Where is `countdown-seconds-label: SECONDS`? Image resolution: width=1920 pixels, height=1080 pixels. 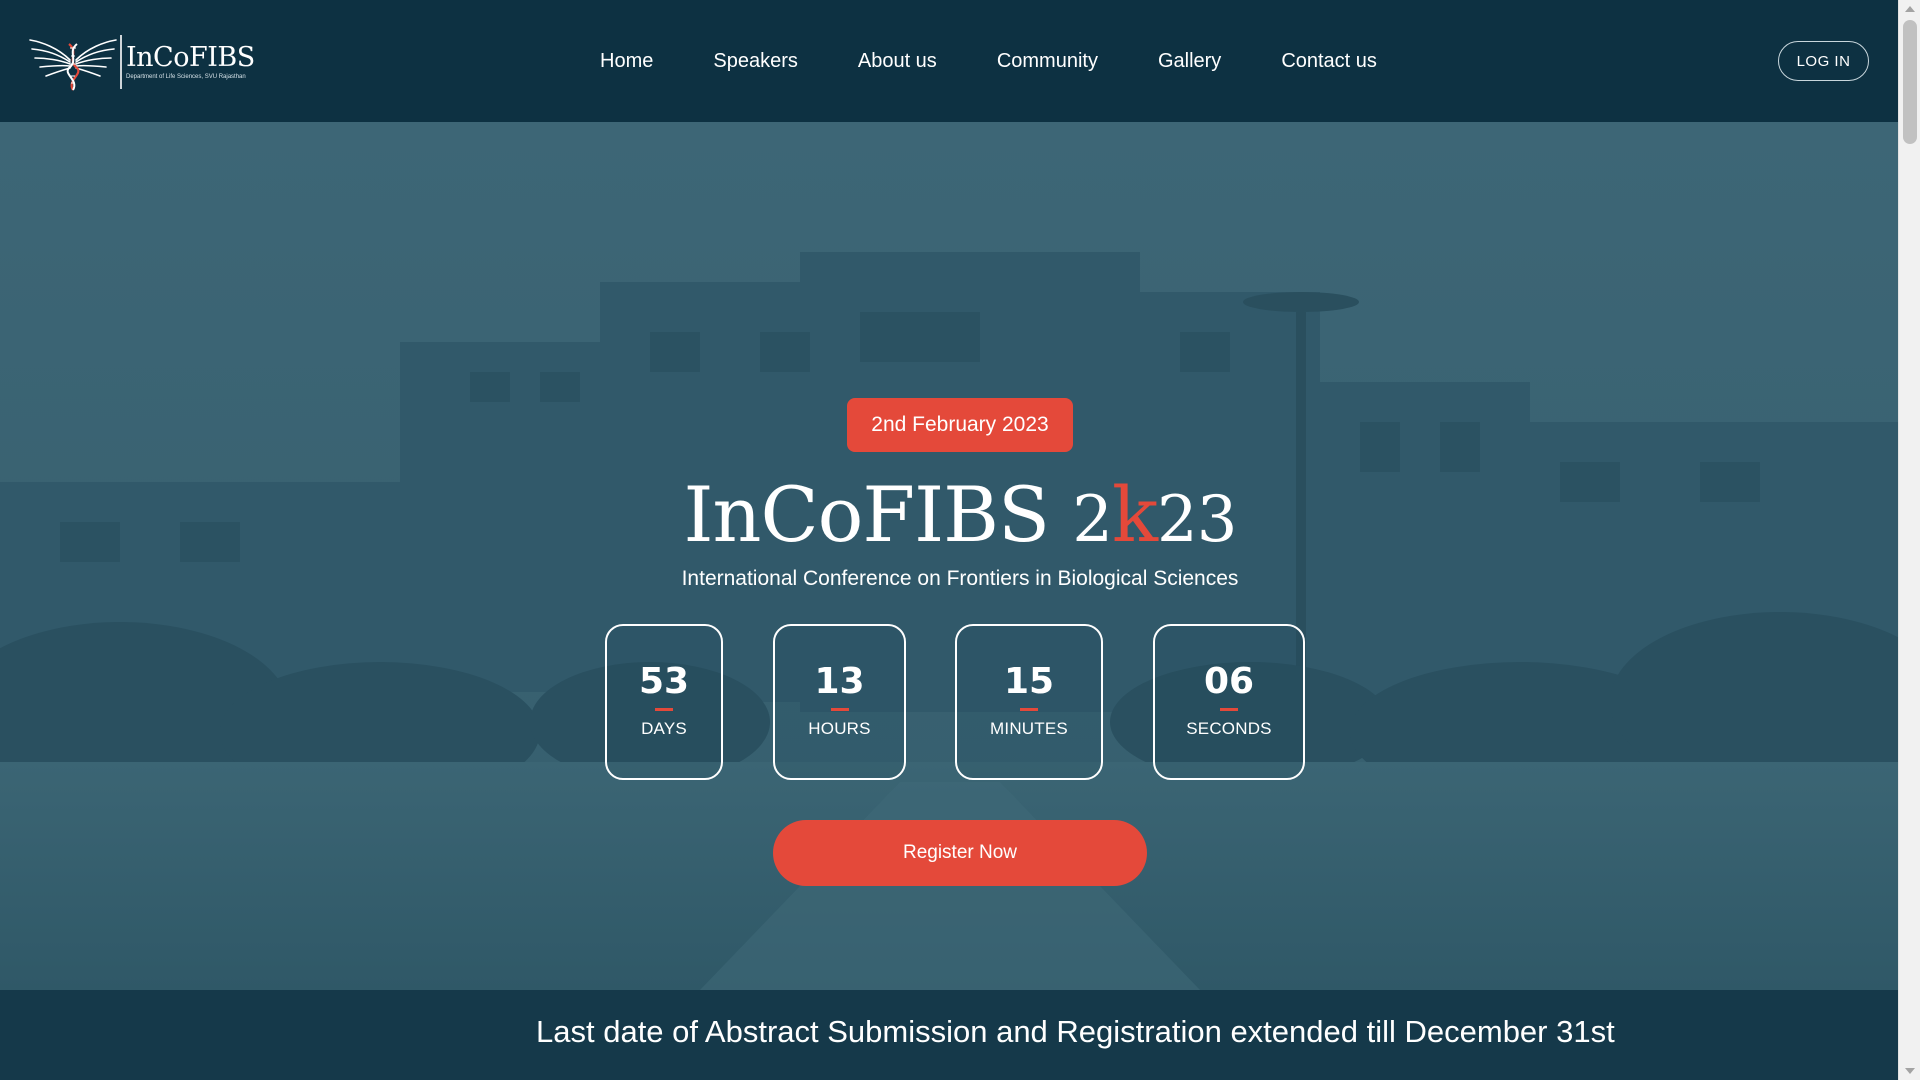
countdown-seconds-label: SECONDS is located at coordinates (1229, 728).